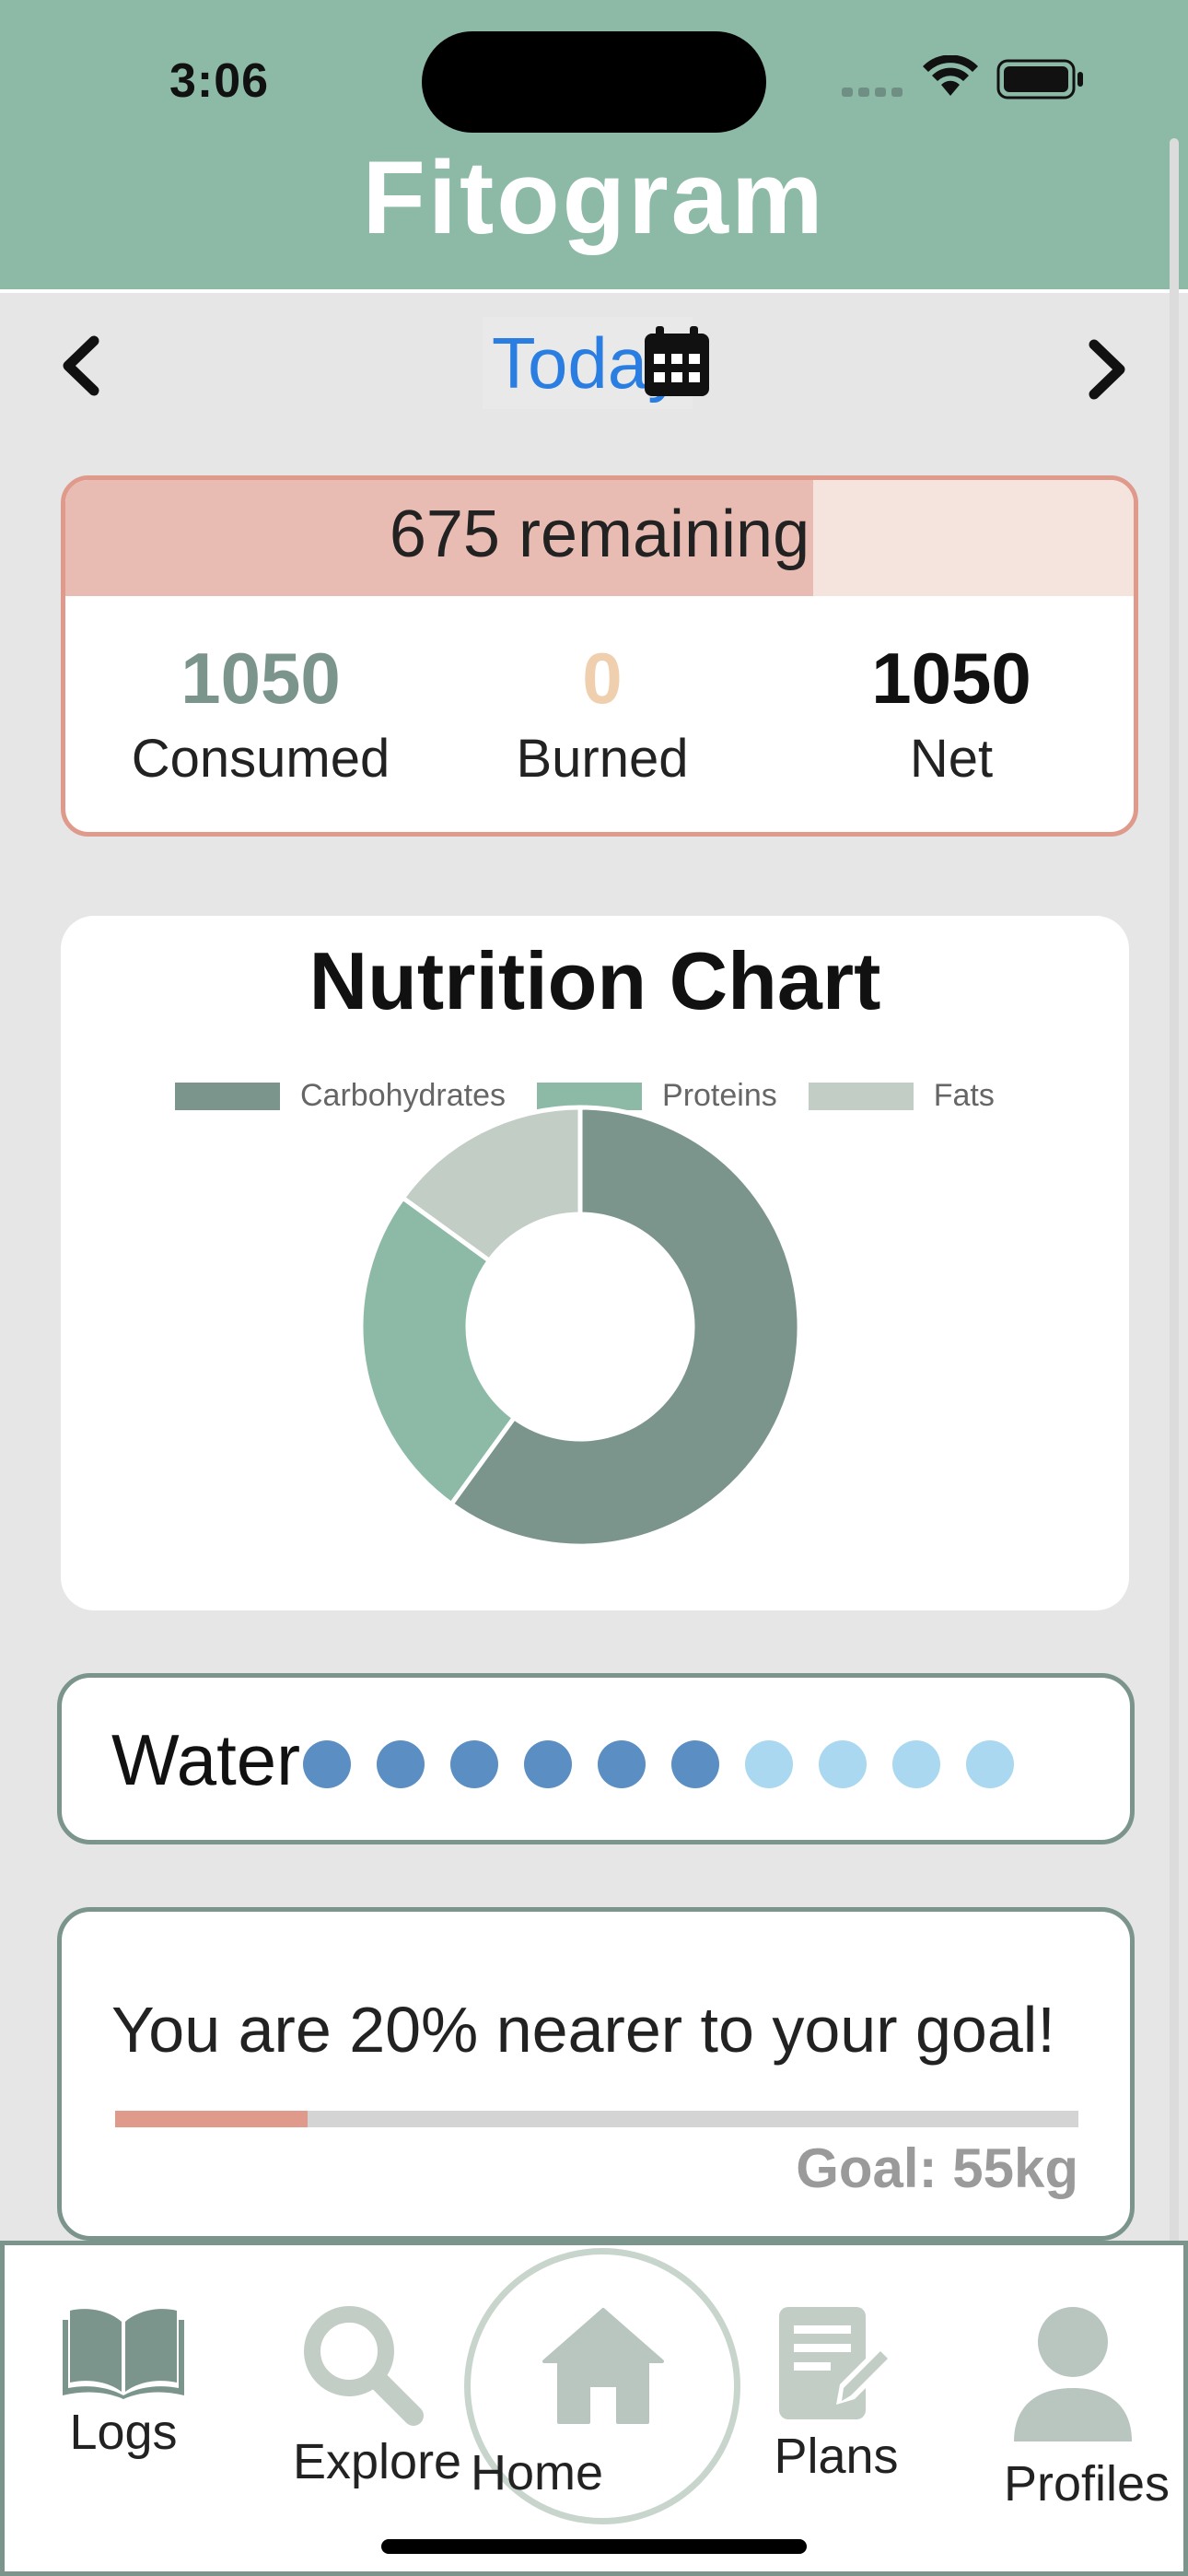  Describe the element at coordinates (212, 2119) in the screenshot. I see `goal-progress-fill` at that location.